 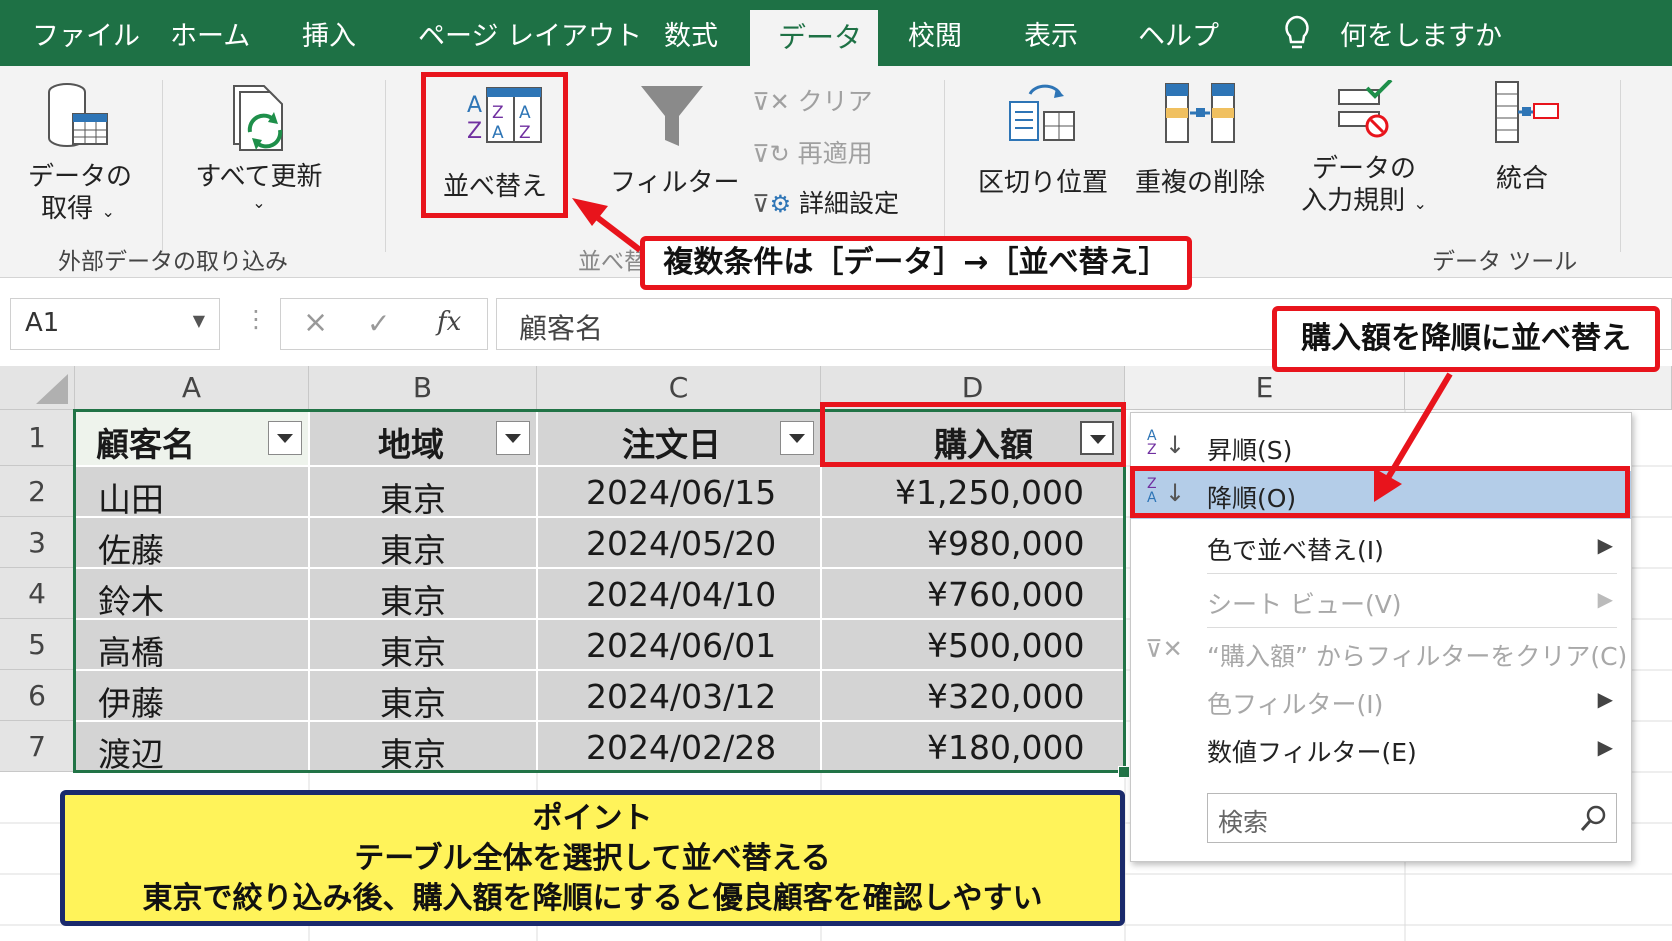 What do you see at coordinates (115, 324) in the screenshot?
I see `name-box: A1 ▼` at bounding box center [115, 324].